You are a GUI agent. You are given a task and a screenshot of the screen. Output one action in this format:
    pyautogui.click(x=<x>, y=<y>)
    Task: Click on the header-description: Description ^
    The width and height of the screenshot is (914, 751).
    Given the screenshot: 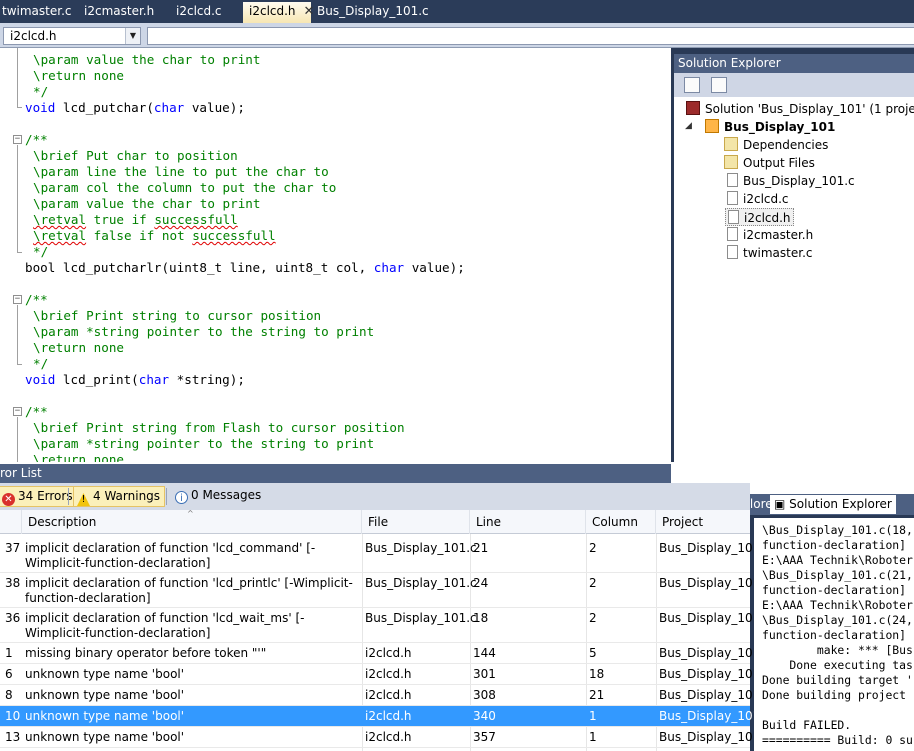 What is the action you would take?
    pyautogui.click(x=192, y=521)
    